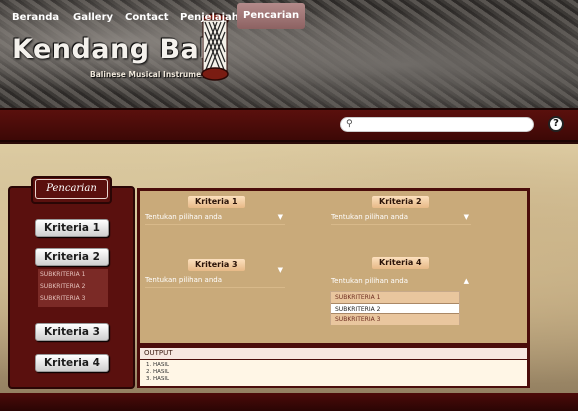  What do you see at coordinates (437, 124) in the screenshot?
I see `search-input: ⚲` at bounding box center [437, 124].